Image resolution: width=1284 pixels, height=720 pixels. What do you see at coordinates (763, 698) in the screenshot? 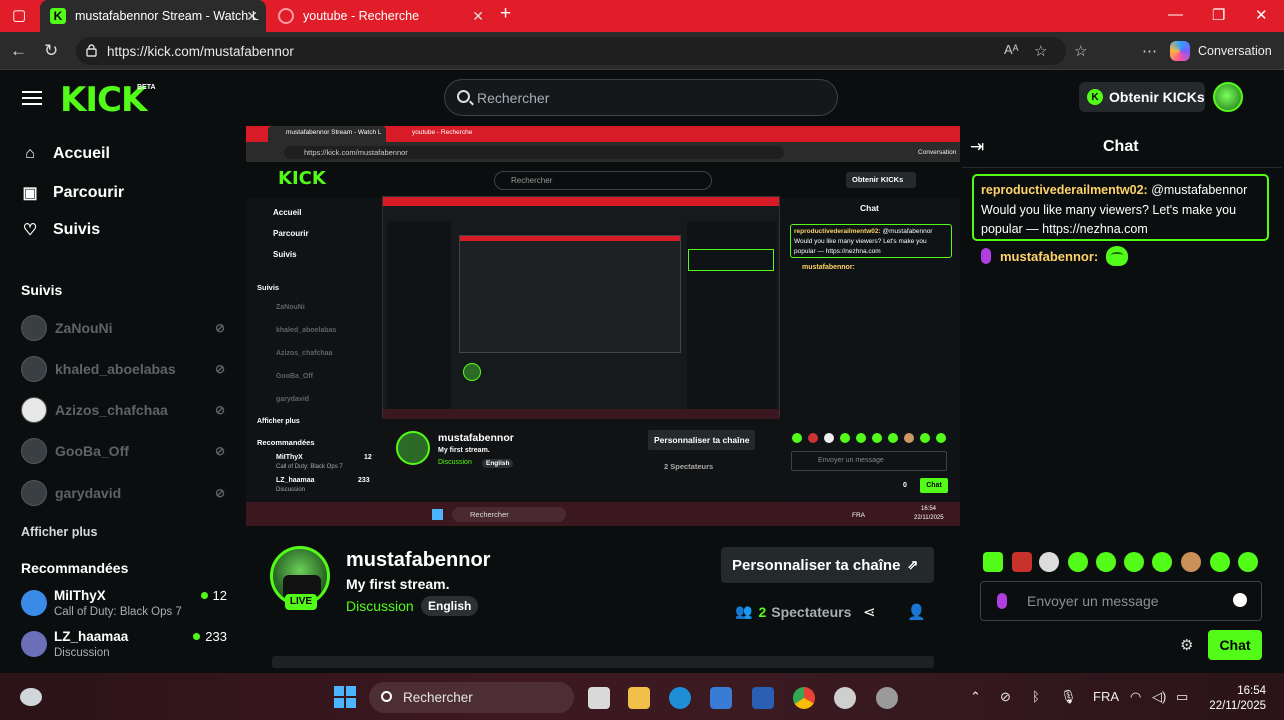
I see `word-icon` at bounding box center [763, 698].